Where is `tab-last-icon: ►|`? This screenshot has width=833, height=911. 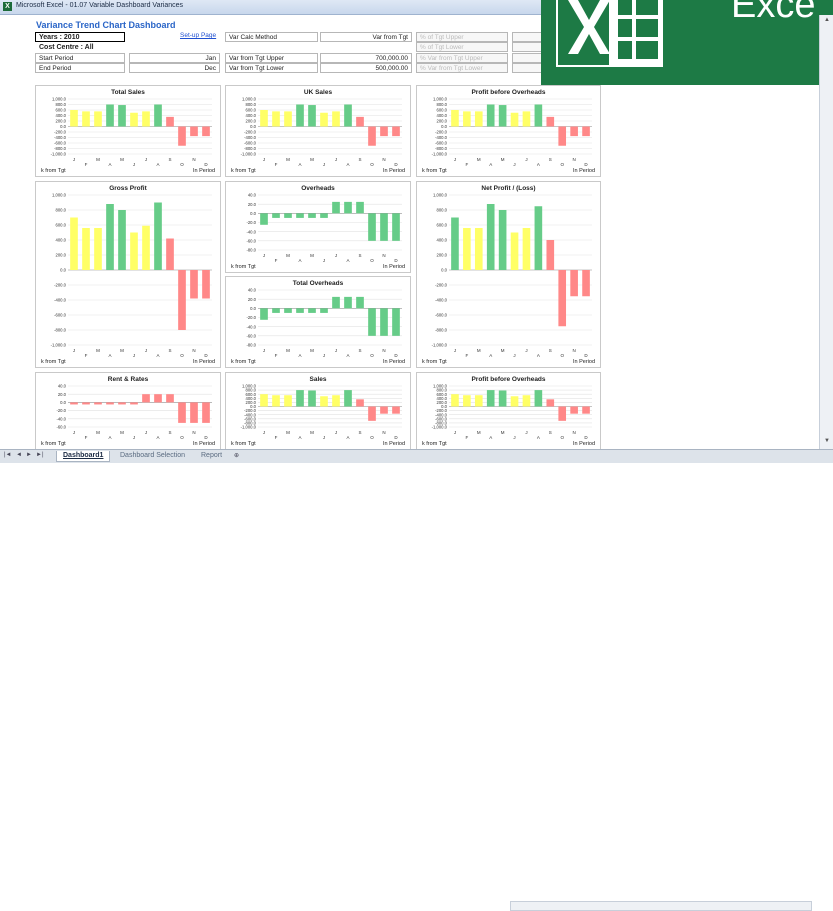 tab-last-icon: ►| is located at coordinates (40, 455).